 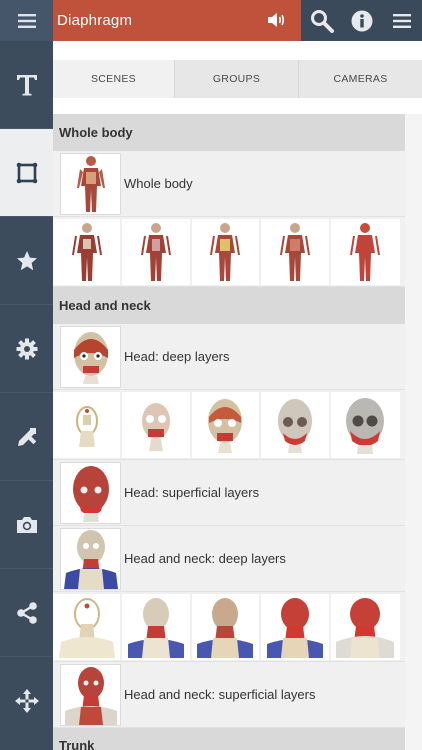 I want to click on star-icon, so click(x=26, y=260).